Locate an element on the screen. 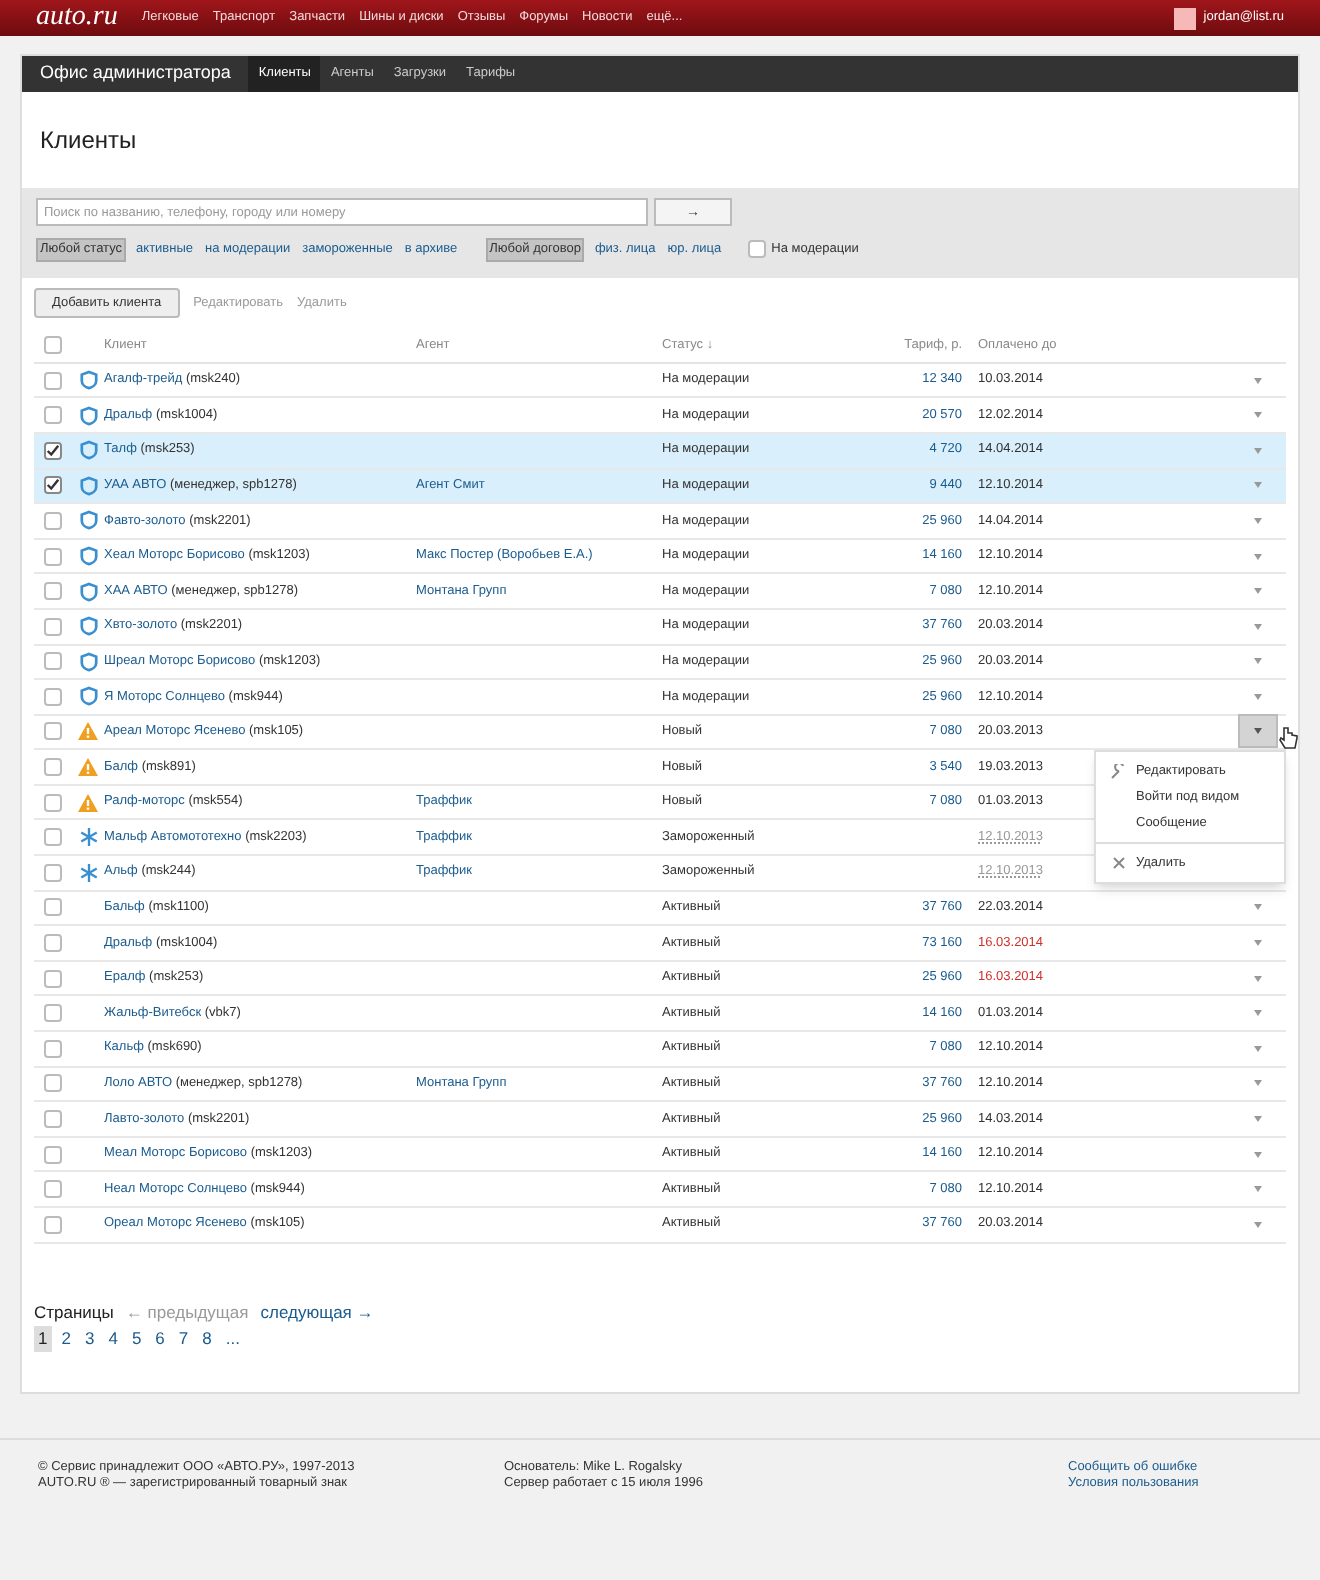 Image resolution: width=1320 pixels, height=1580 pixels. office-title: Офис администратора is located at coordinates (135, 73).